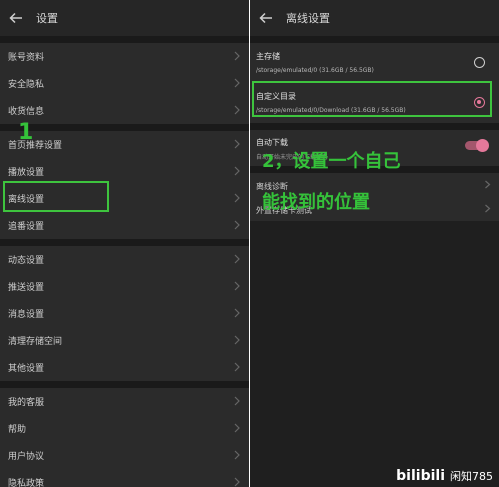  What do you see at coordinates (124, 83) in the screenshot?
I see `settings-item: 安全隐私` at bounding box center [124, 83].